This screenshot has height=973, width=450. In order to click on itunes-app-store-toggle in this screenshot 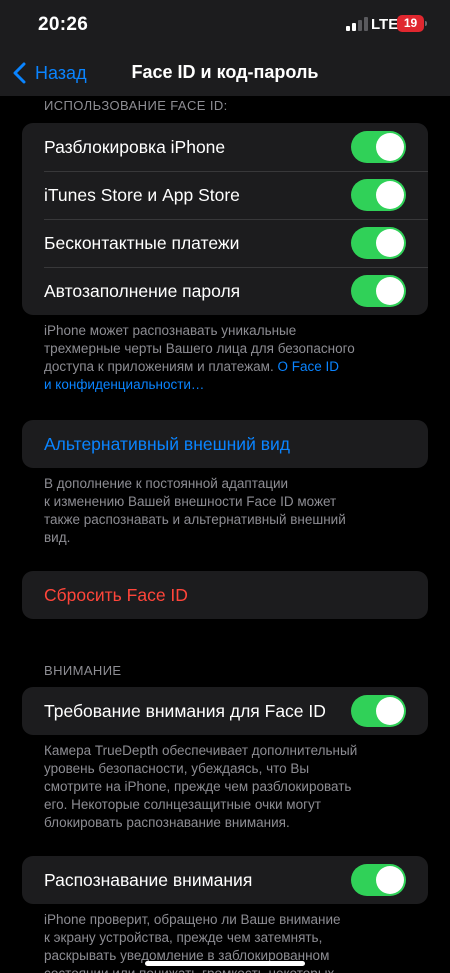, I will do `click(378, 195)`.